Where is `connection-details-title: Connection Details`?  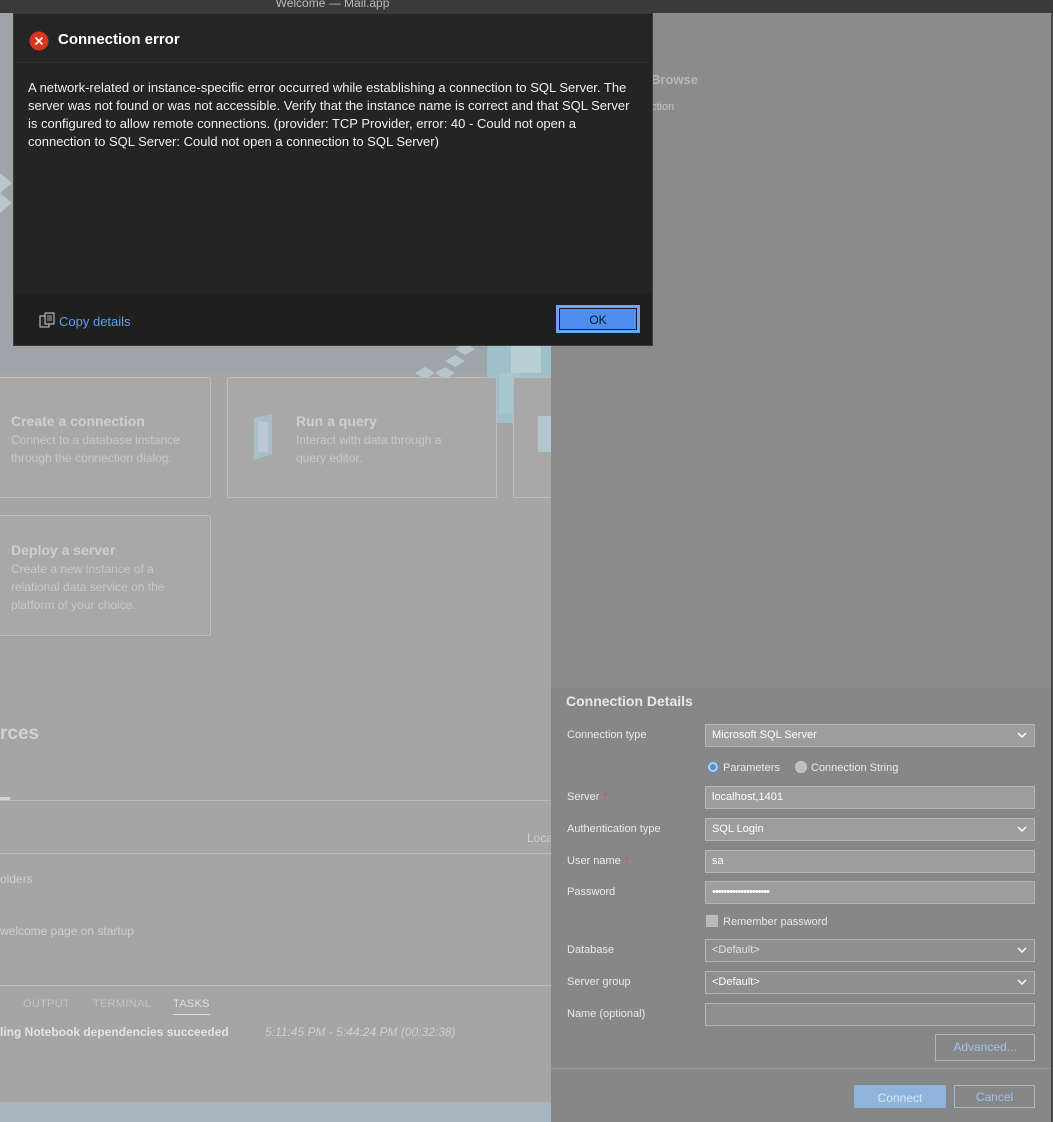 connection-details-title: Connection Details is located at coordinates (629, 701).